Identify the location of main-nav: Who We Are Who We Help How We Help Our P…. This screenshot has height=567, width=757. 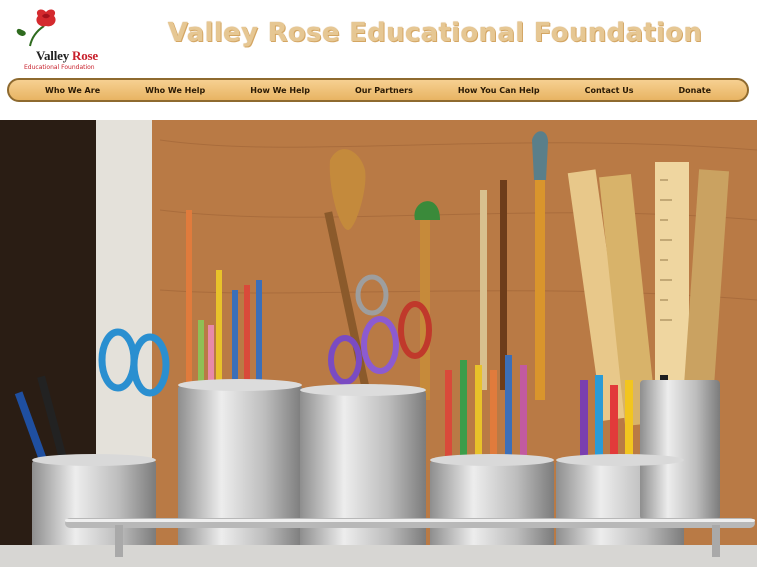
(378, 90).